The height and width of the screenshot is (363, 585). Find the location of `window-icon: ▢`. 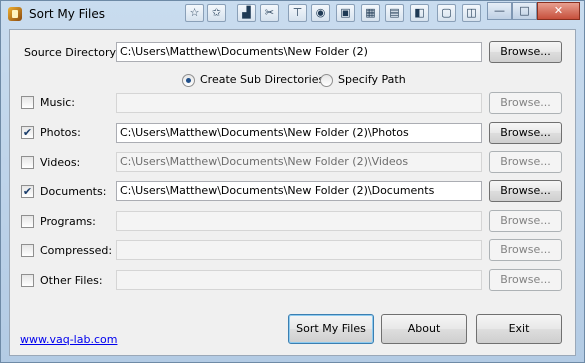

window-icon: ▢ is located at coordinates (446, 13).